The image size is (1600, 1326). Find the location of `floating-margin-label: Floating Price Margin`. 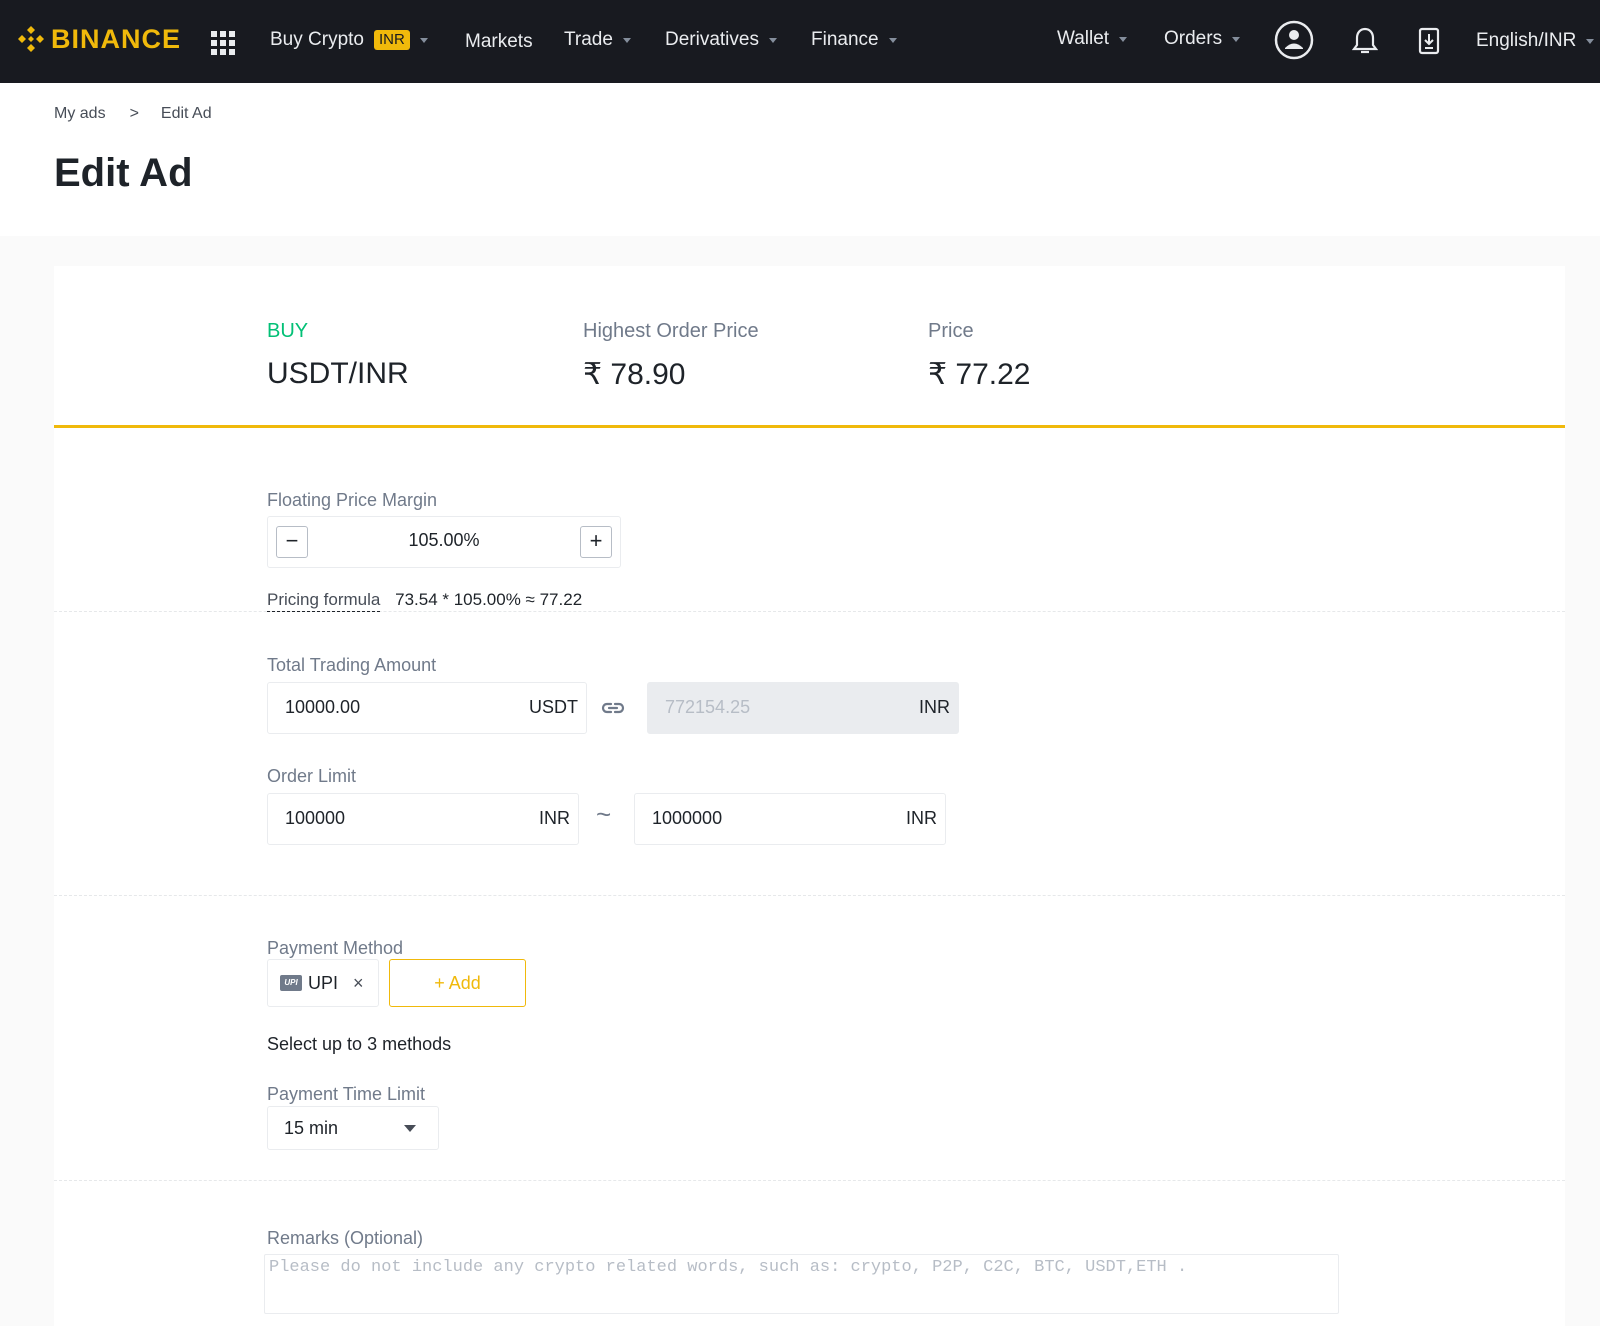

floating-margin-label: Floating Price Margin is located at coordinates (352, 500).